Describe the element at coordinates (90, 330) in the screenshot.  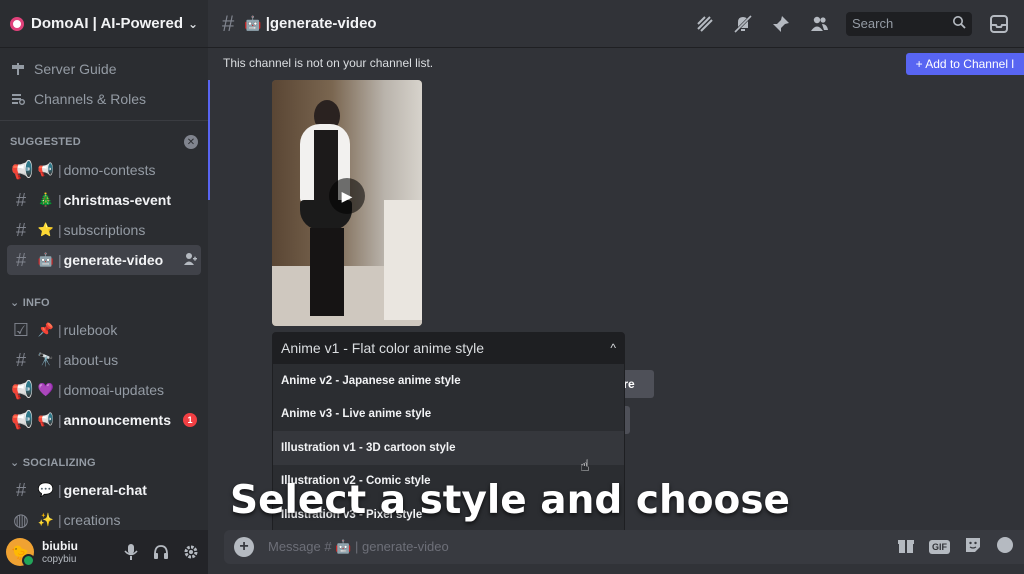
I see `channel-name: rulebook` at that location.